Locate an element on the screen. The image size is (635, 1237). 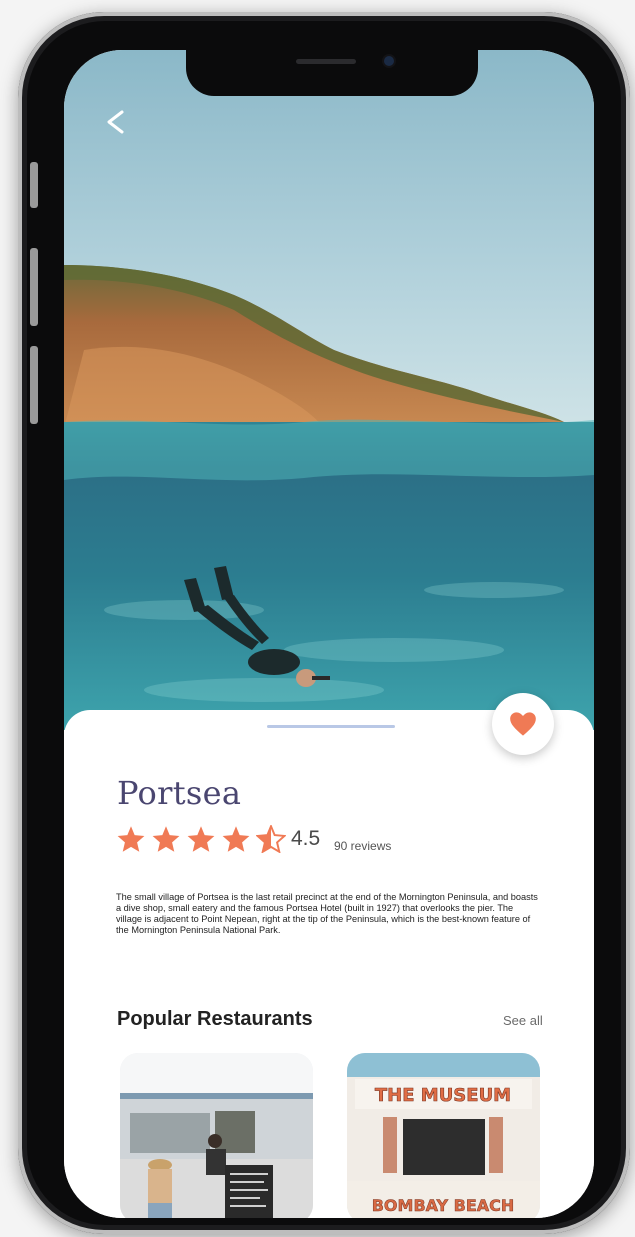
notch is located at coordinates (332, 73).